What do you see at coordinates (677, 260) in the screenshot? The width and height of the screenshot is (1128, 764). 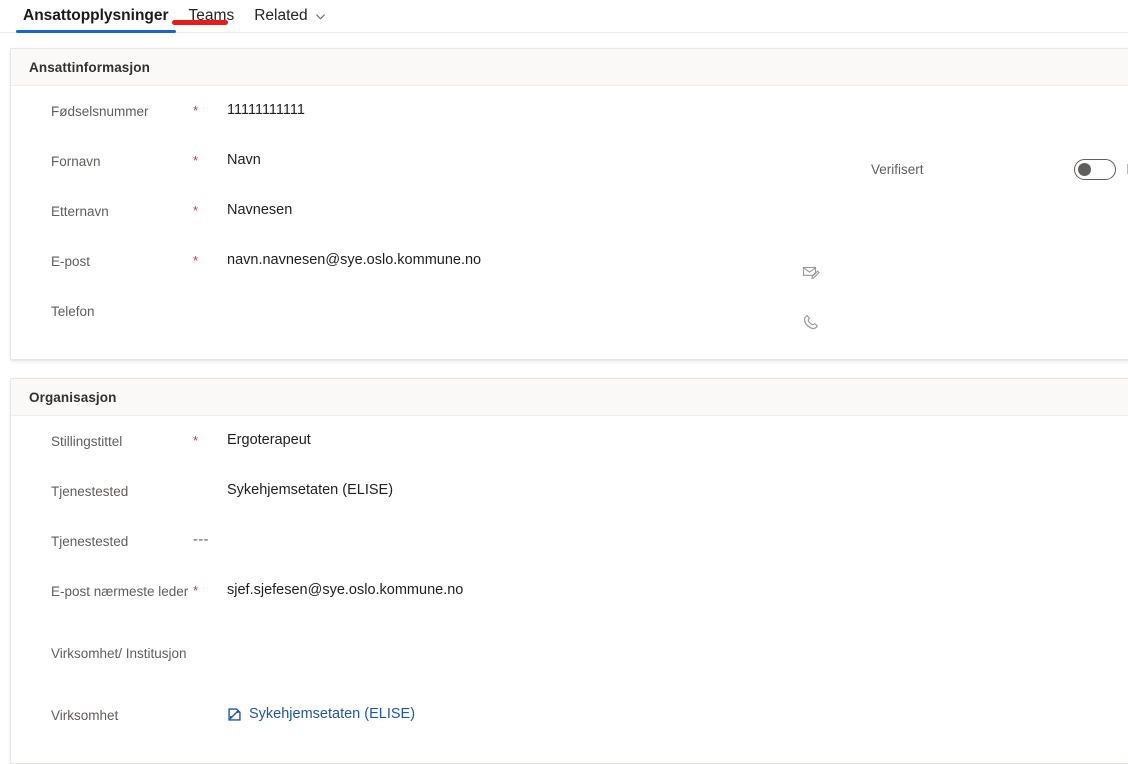 I see `field-value-epost: navn.navnesen@sye.oslo.kommune.no` at bounding box center [677, 260].